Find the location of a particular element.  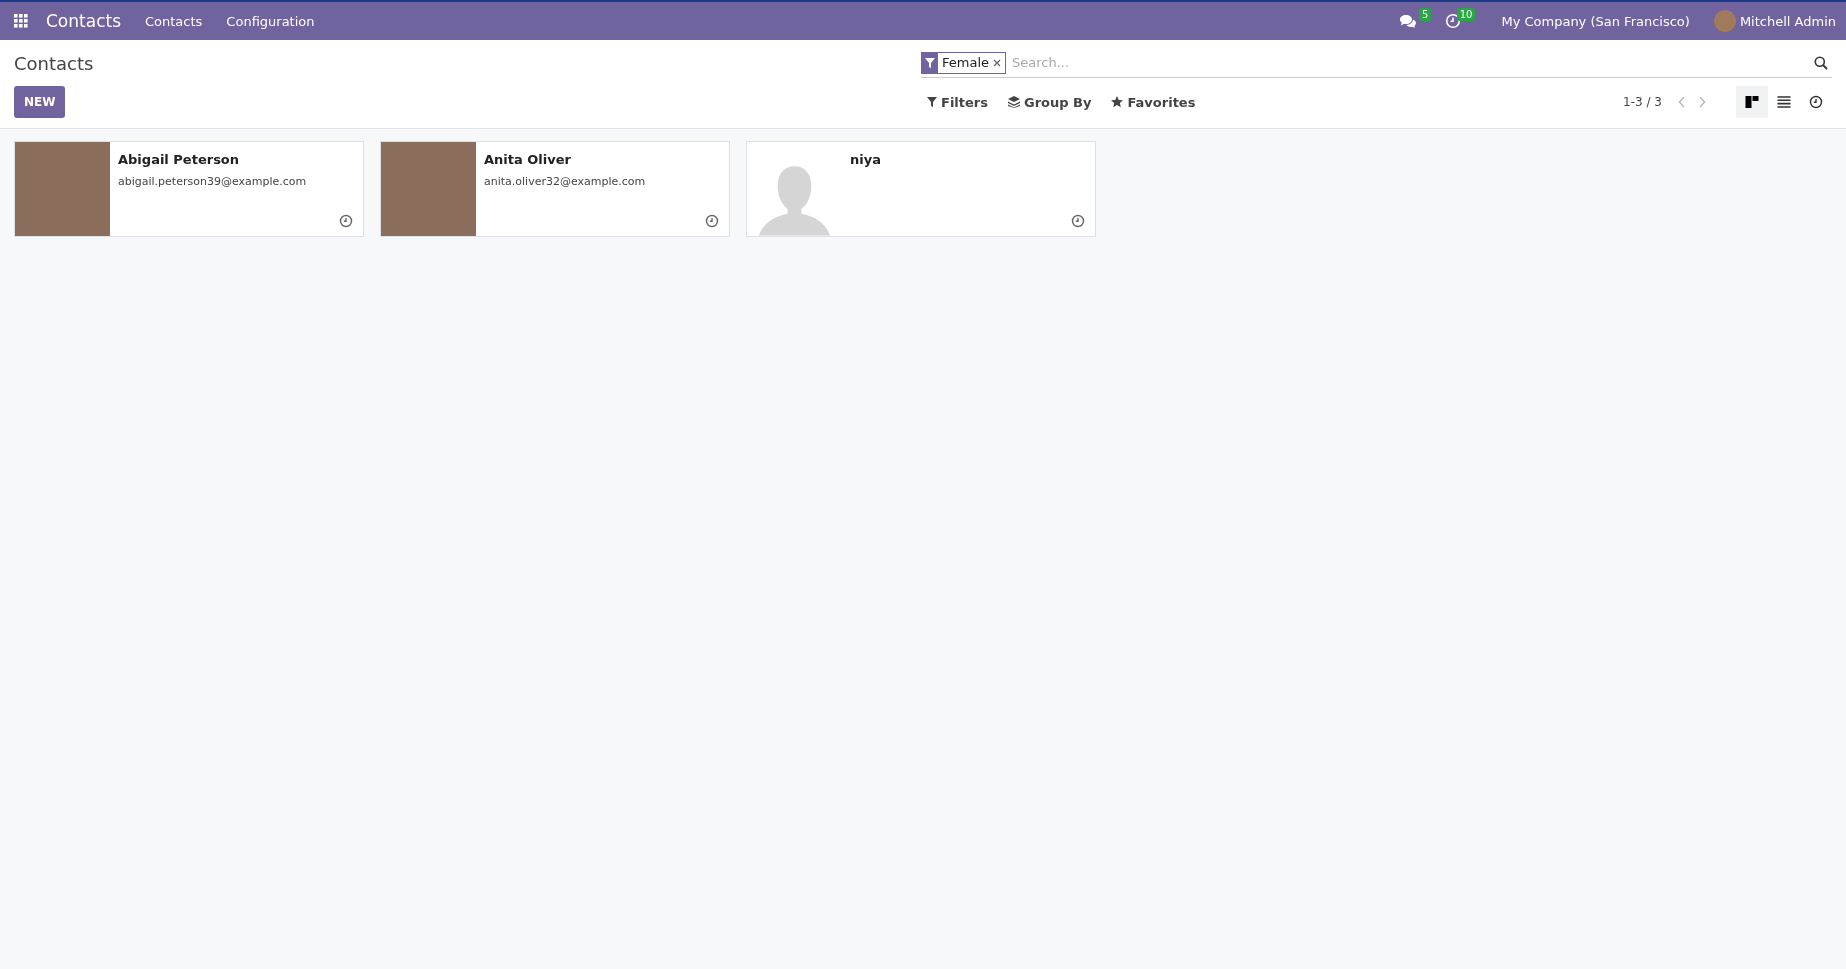

contact-name: Abigail Peterson is located at coordinates (179, 159).